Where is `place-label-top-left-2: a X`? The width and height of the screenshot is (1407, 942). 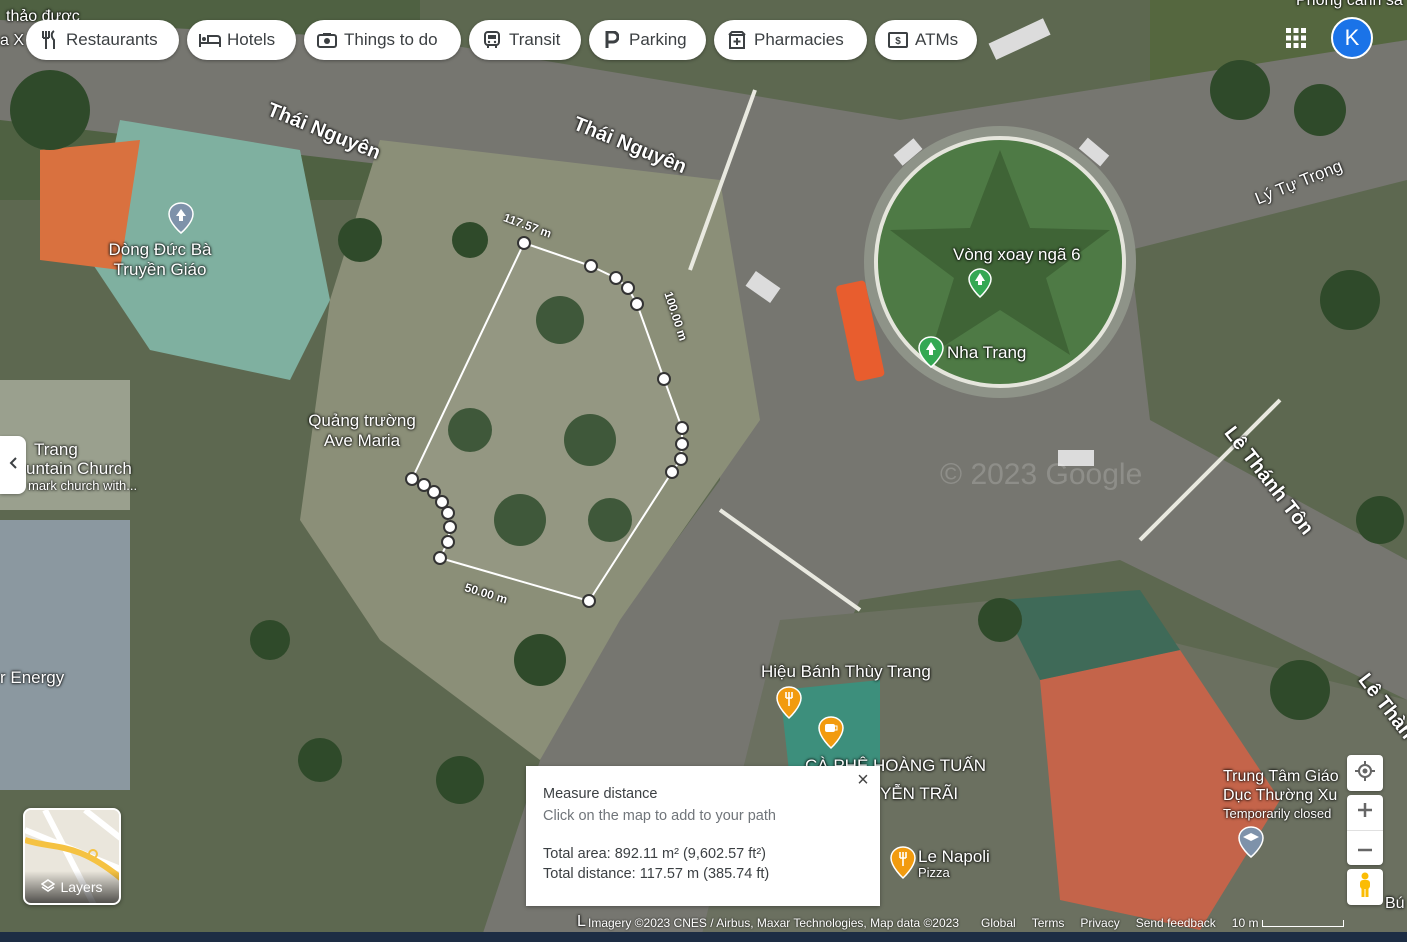 place-label-top-left-2: a X is located at coordinates (12, 41).